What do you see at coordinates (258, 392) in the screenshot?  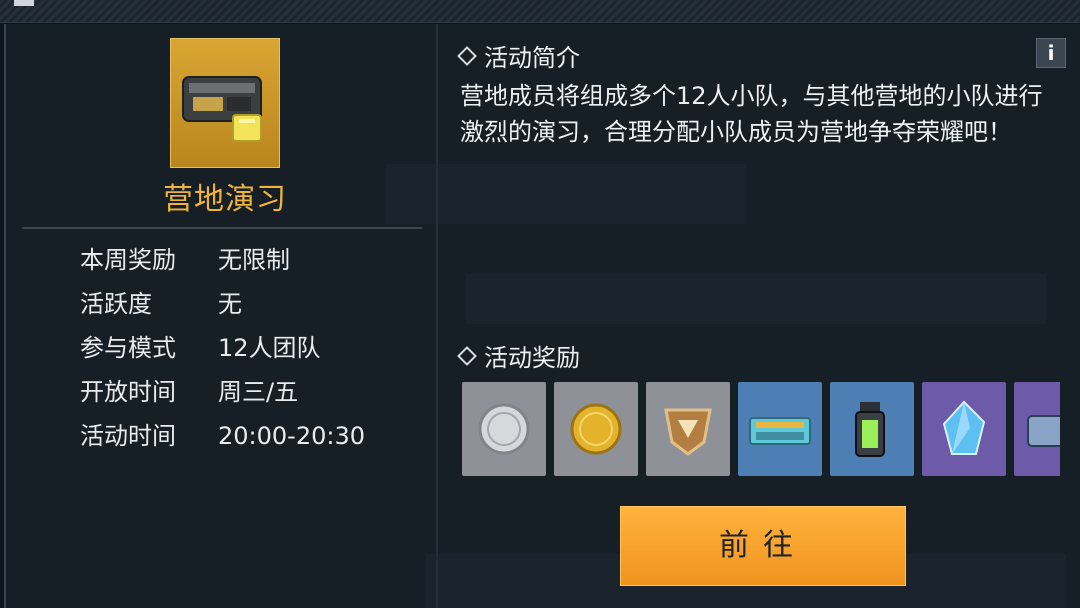 I see `info-value: 周三/五` at bounding box center [258, 392].